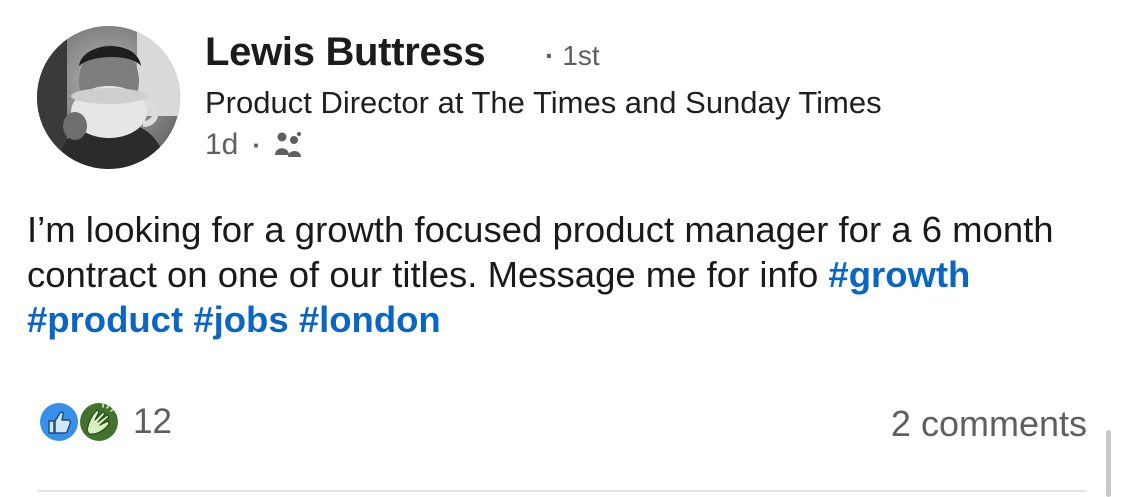  What do you see at coordinates (1108, 463) in the screenshot?
I see `scrollbar` at bounding box center [1108, 463].